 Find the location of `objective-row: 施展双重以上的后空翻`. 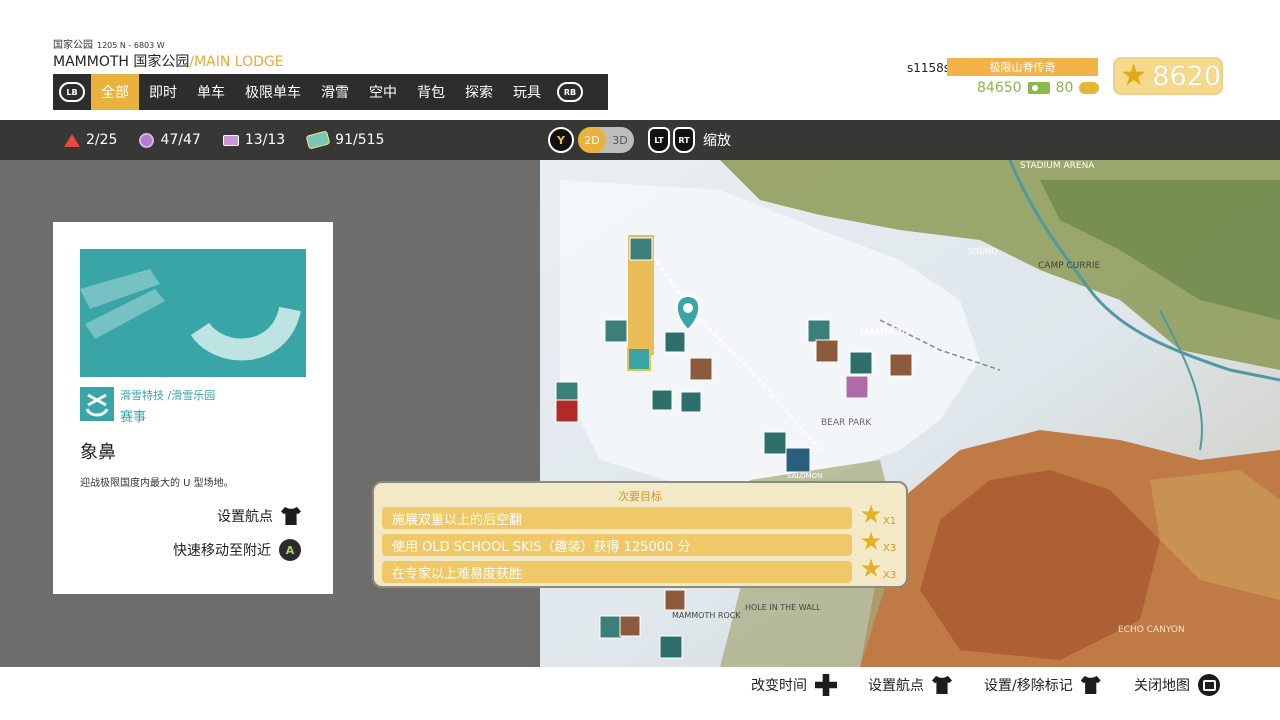

objective-row: 施展双重以上的后空翻 is located at coordinates (617, 518).